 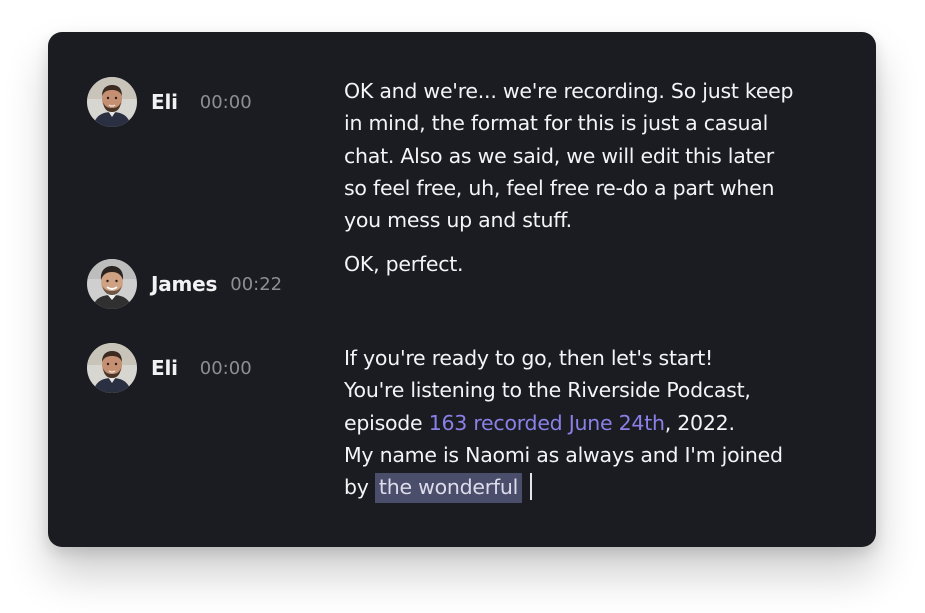 What do you see at coordinates (386, 422) in the screenshot?
I see `text-segment: episode` at bounding box center [386, 422].